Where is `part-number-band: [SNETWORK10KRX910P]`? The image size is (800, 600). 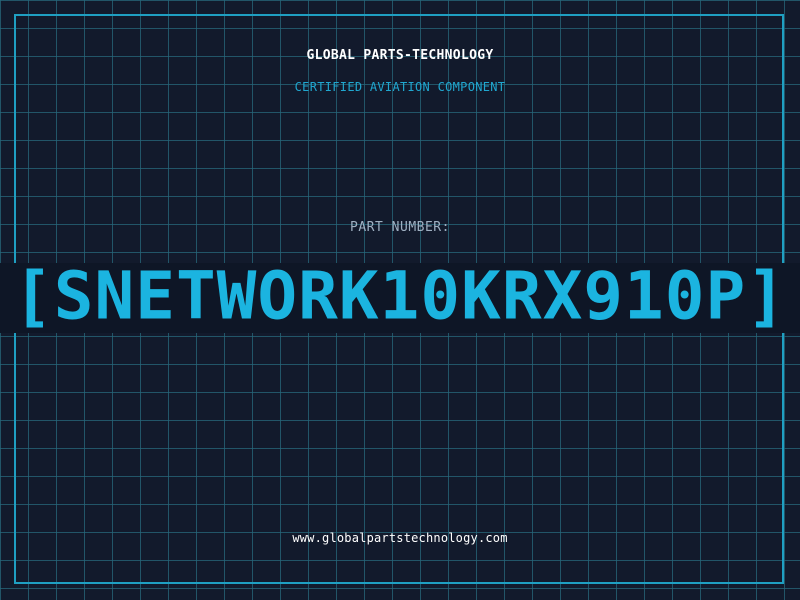 part-number-band: [SNETWORK10KRX910P] is located at coordinates (400, 298).